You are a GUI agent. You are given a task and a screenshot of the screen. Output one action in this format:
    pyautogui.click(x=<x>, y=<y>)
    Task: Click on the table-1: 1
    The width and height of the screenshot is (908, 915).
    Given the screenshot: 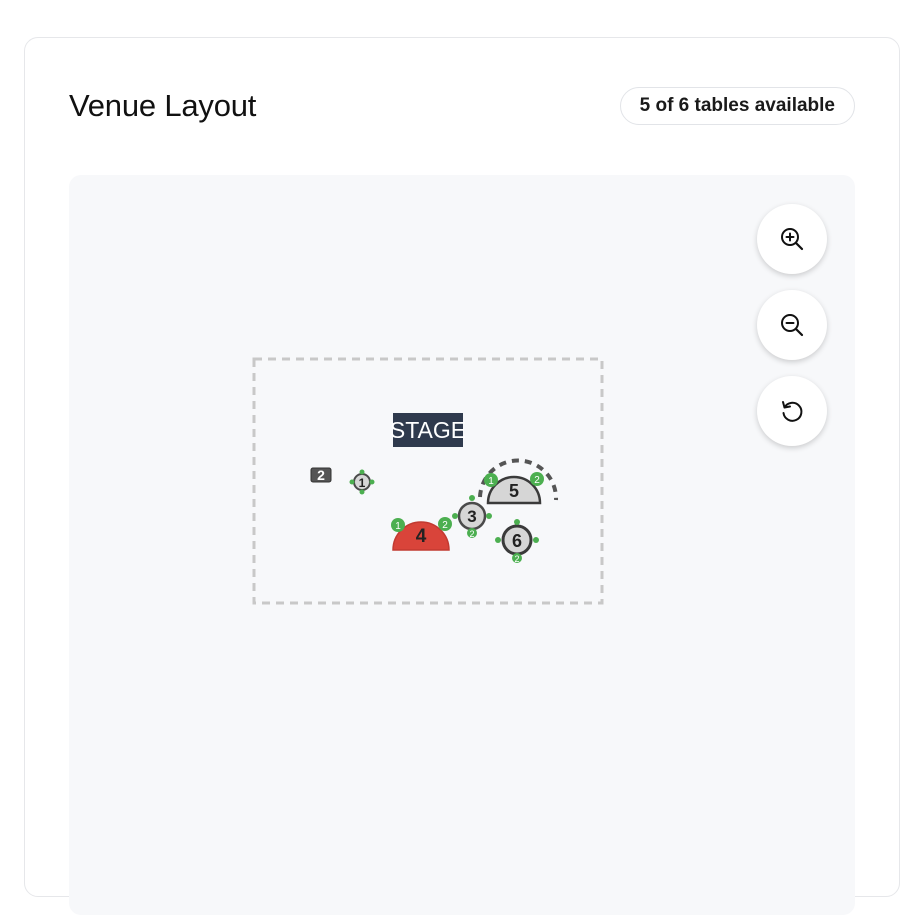 What is the action you would take?
    pyautogui.click(x=362, y=482)
    